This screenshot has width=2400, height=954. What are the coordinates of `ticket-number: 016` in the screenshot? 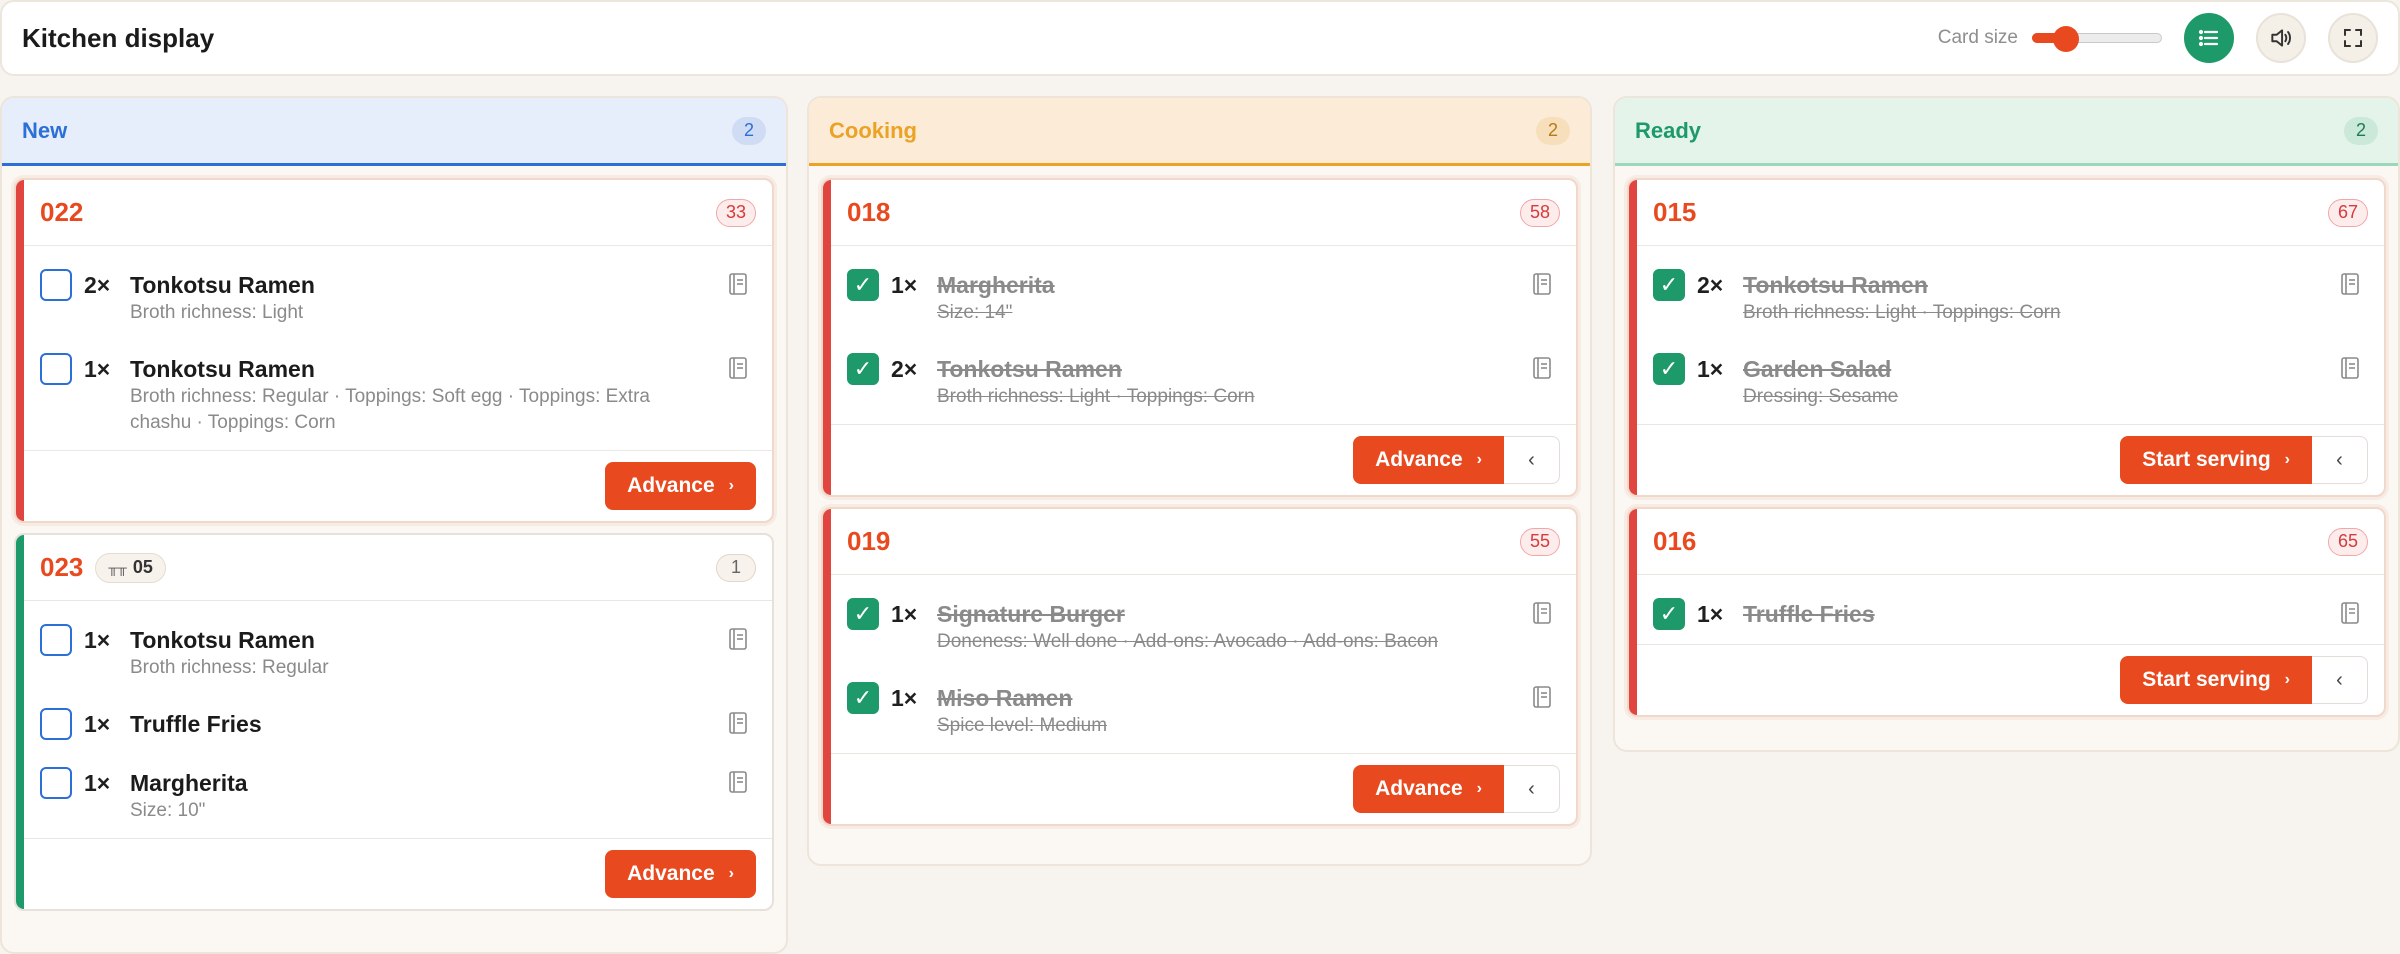 It's located at (1675, 541).